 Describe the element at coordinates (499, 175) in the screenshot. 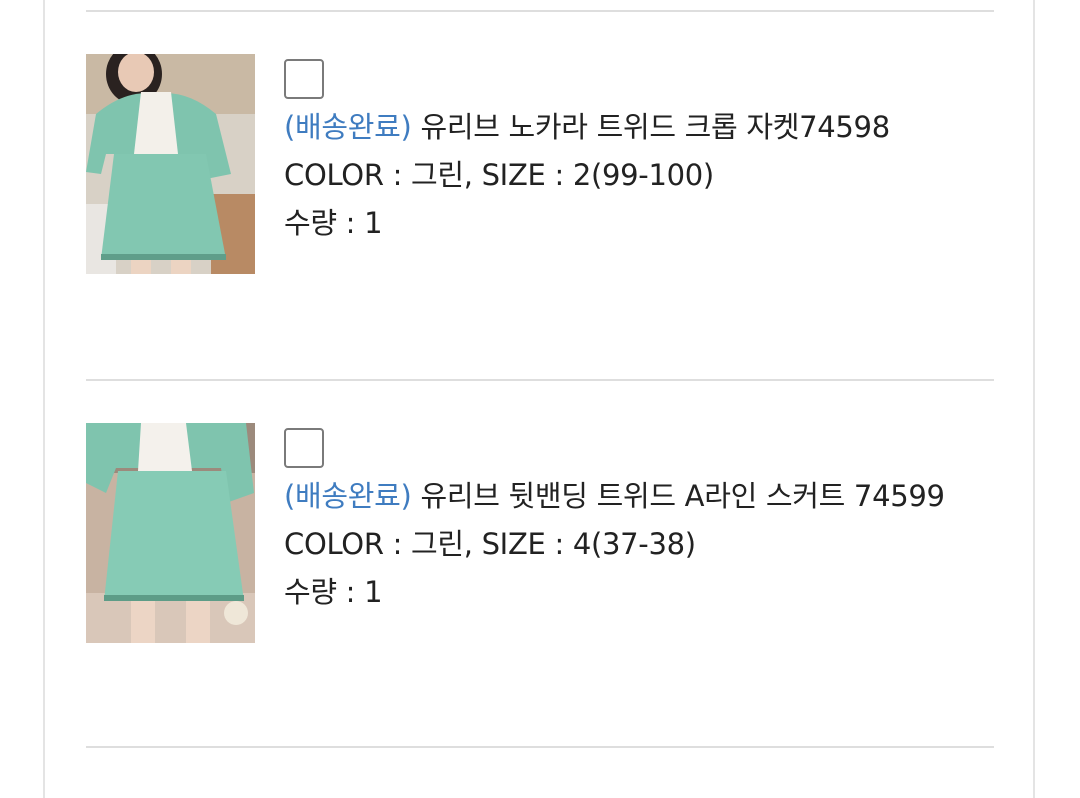

I see `product-option: COLOR : 그린, SIZE : 2(99-100)` at that location.